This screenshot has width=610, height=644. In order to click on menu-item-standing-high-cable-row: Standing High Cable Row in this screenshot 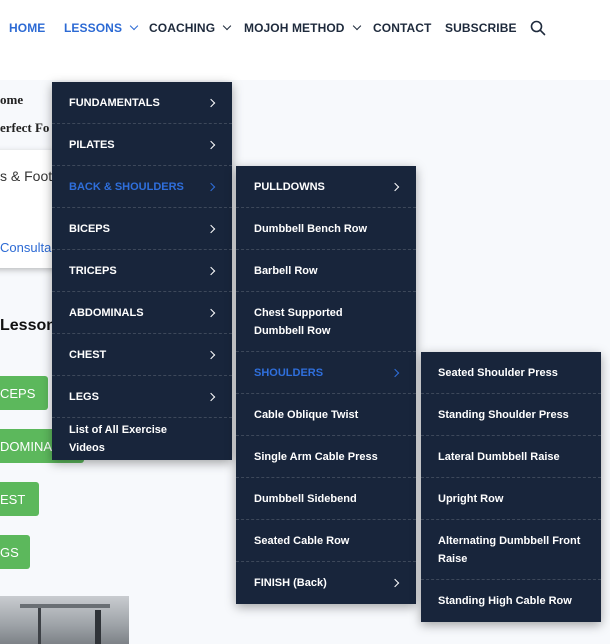, I will do `click(511, 601)`.